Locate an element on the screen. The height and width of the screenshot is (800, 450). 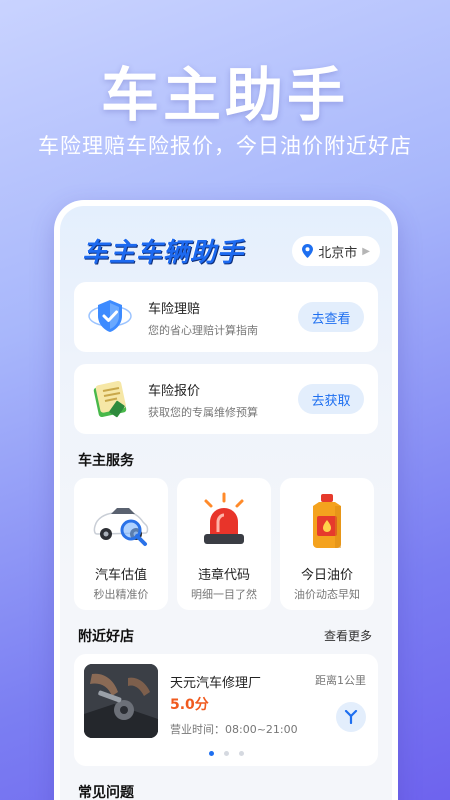
shop-score: 5.0分 is located at coordinates (189, 705).